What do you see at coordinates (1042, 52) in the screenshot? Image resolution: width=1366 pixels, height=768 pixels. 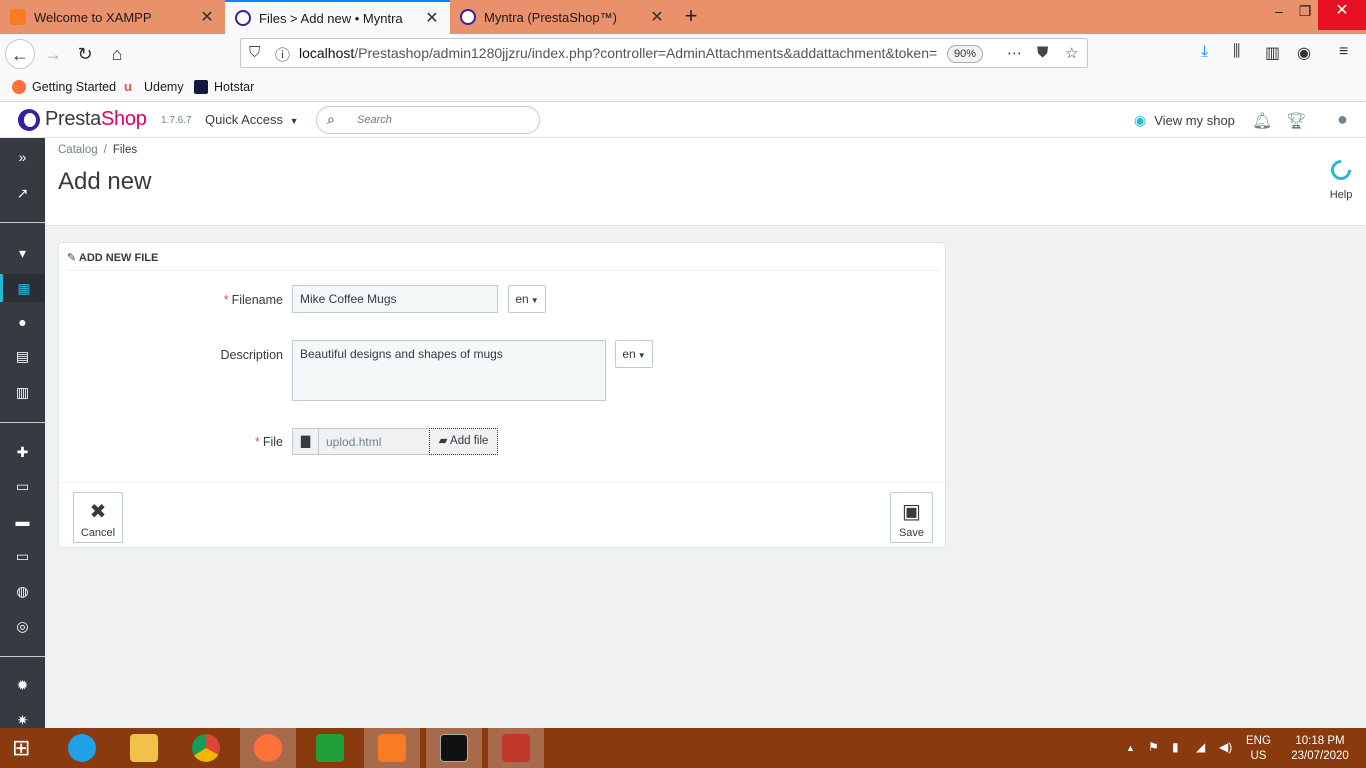 I see `pocket-icon: ⛊` at bounding box center [1042, 52].